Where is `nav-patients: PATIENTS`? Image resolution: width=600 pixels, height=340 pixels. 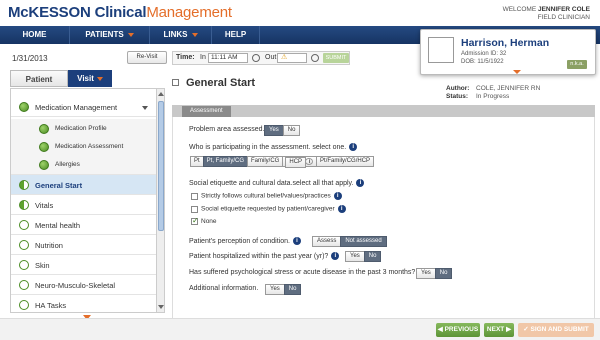
nav-patients: PATIENTS is located at coordinates (110, 35).